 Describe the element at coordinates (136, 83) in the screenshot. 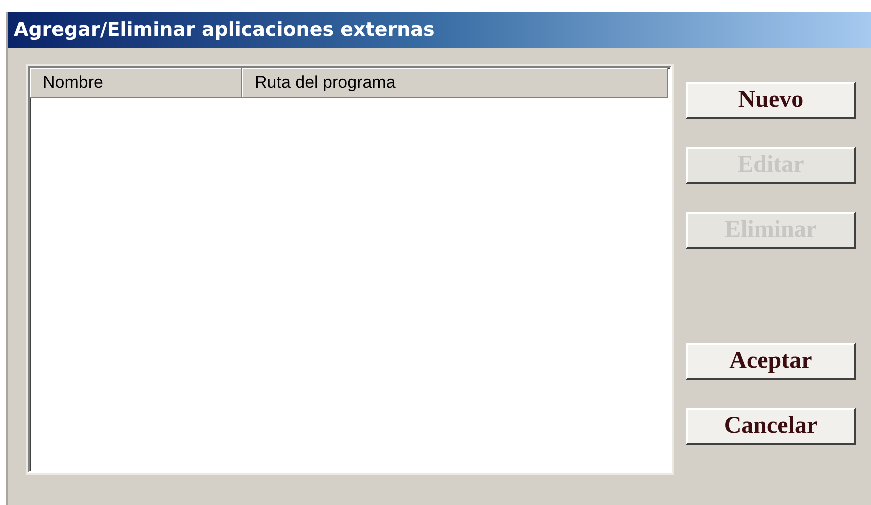

I see `column-header: Nombre` at that location.